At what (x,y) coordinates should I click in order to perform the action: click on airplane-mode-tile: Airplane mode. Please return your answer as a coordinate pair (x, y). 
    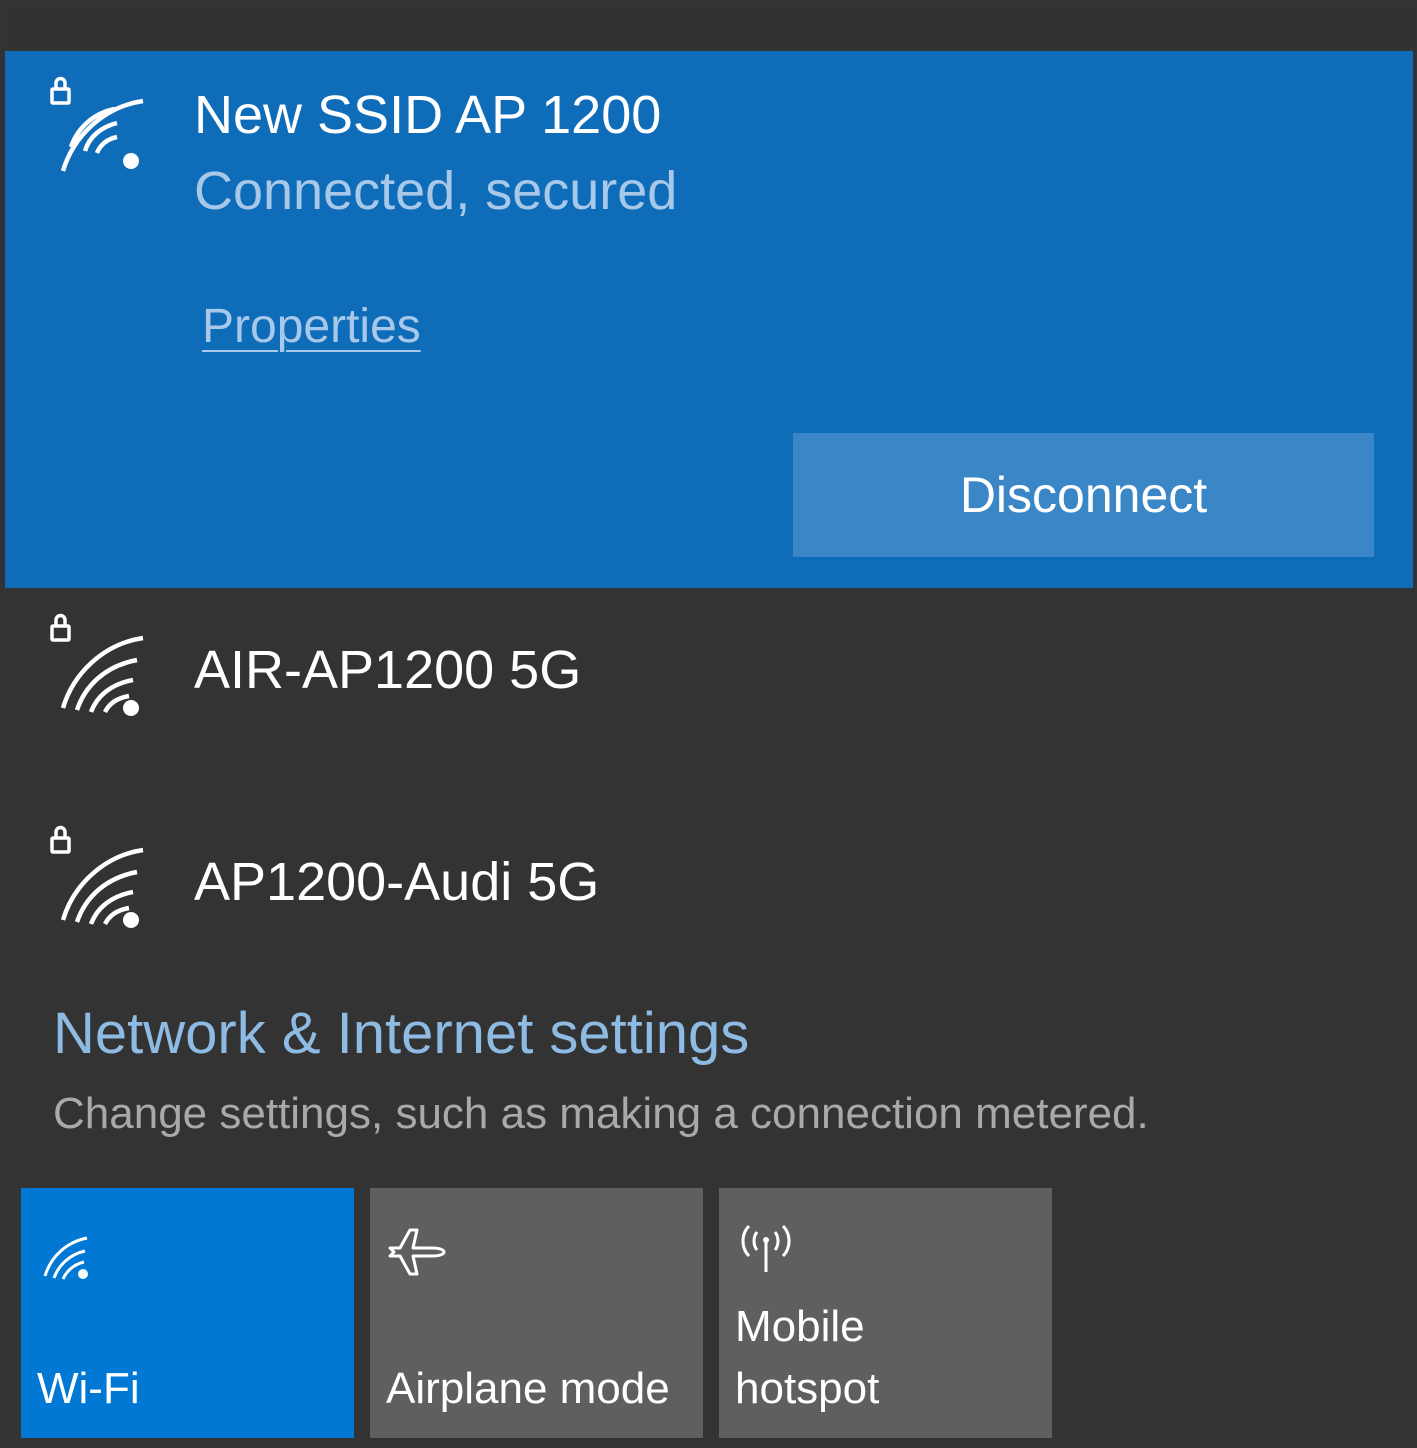
    Looking at the image, I should click on (536, 1313).